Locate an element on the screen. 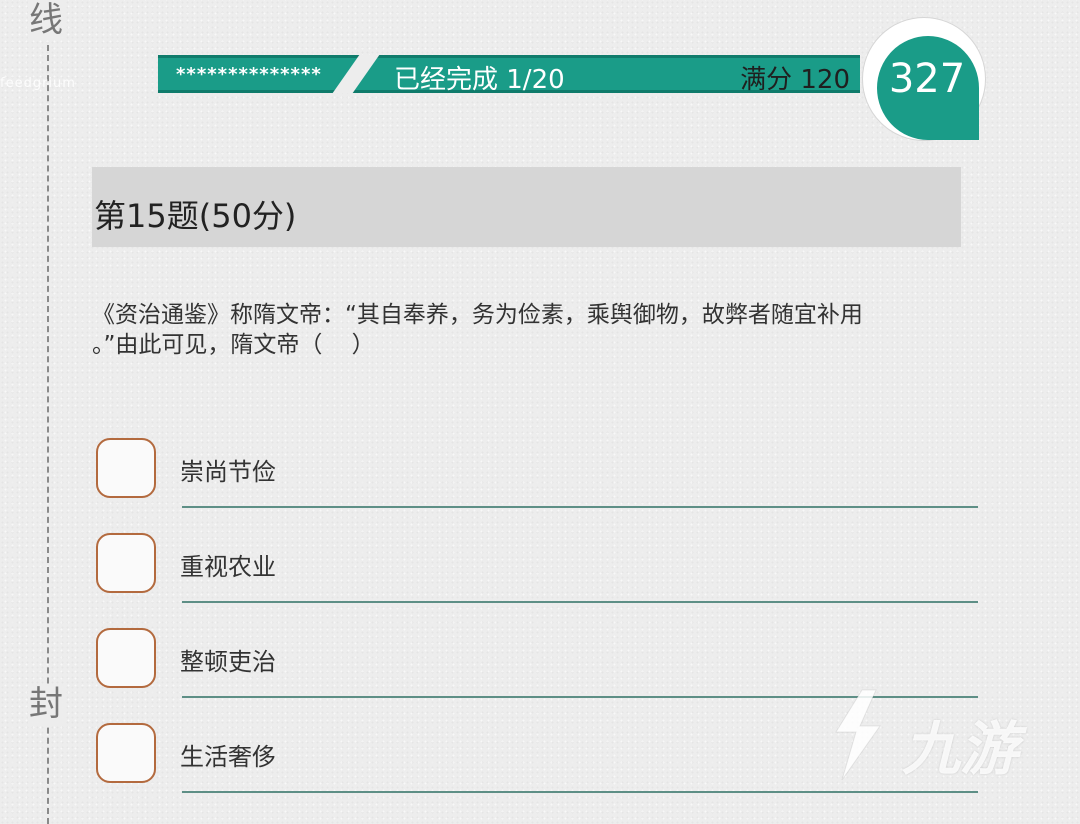 The height and width of the screenshot is (824, 1080). score-badge-fill: 327 is located at coordinates (928, 88).